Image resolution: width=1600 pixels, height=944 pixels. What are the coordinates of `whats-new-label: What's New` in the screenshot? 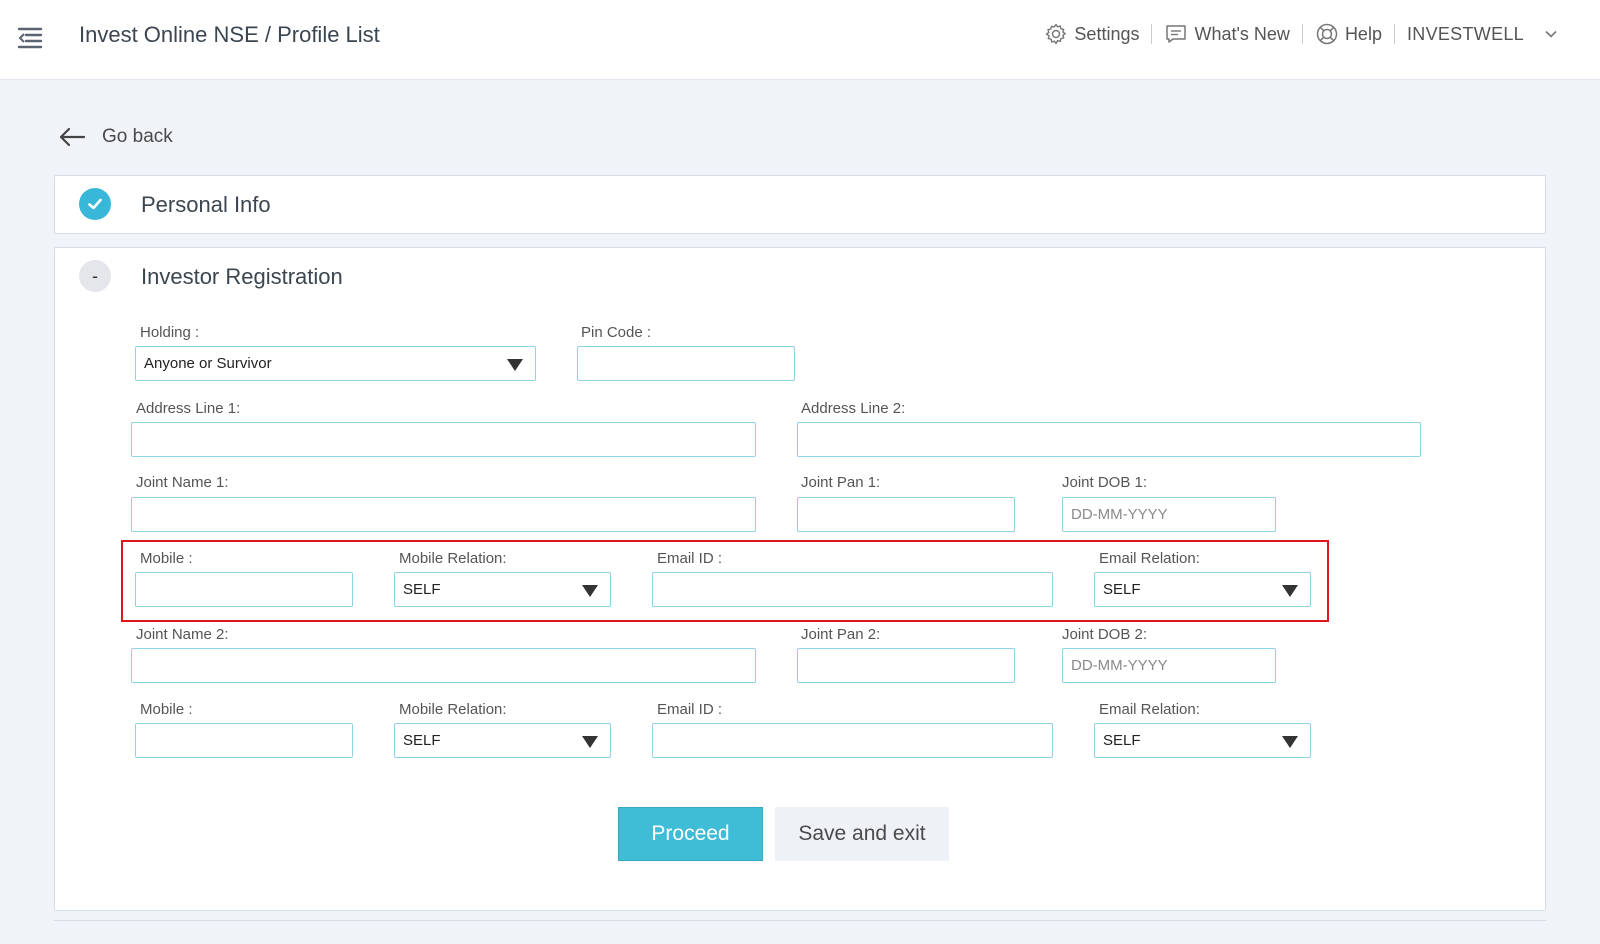 It's located at (1242, 33).